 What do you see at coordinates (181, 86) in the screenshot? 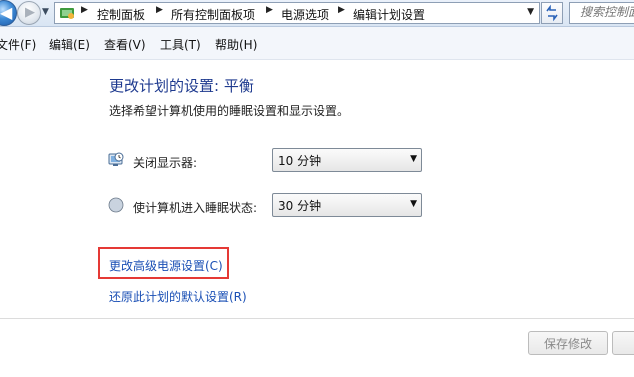
I see `page-title: 更改计划的设置: 平衡` at bounding box center [181, 86].